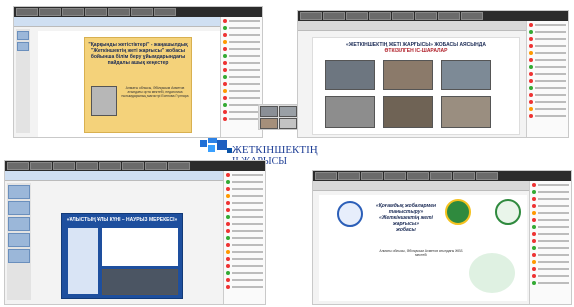 The height and width of the screenshot is (307, 574). What do you see at coordinates (350, 214) in the screenshot?
I see `seal-logo-left` at bounding box center [350, 214].